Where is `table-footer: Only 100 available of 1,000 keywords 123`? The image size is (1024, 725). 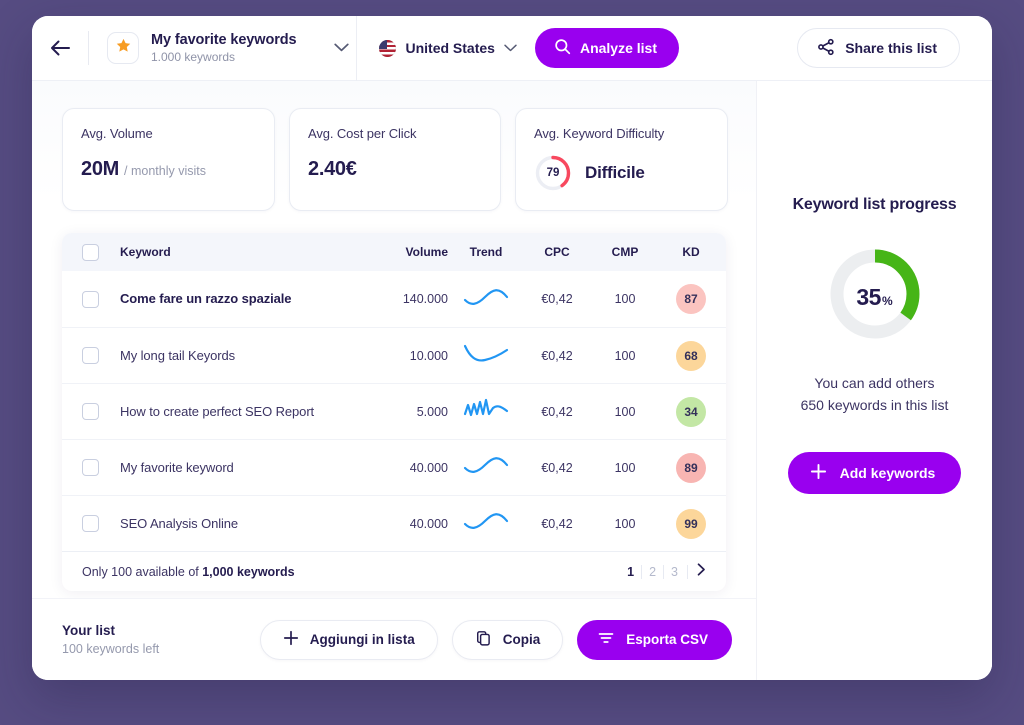
table-footer: Only 100 available of 1,000 keywords 123 is located at coordinates (394, 571).